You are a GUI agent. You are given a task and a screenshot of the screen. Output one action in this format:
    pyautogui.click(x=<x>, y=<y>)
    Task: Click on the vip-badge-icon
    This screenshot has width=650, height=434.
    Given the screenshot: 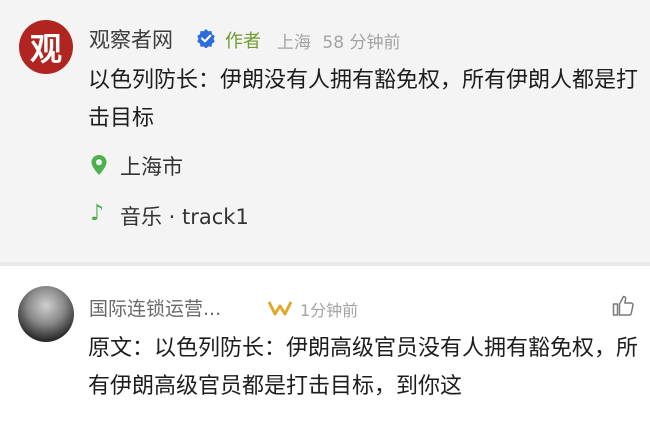 What is the action you would take?
    pyautogui.click(x=280, y=308)
    